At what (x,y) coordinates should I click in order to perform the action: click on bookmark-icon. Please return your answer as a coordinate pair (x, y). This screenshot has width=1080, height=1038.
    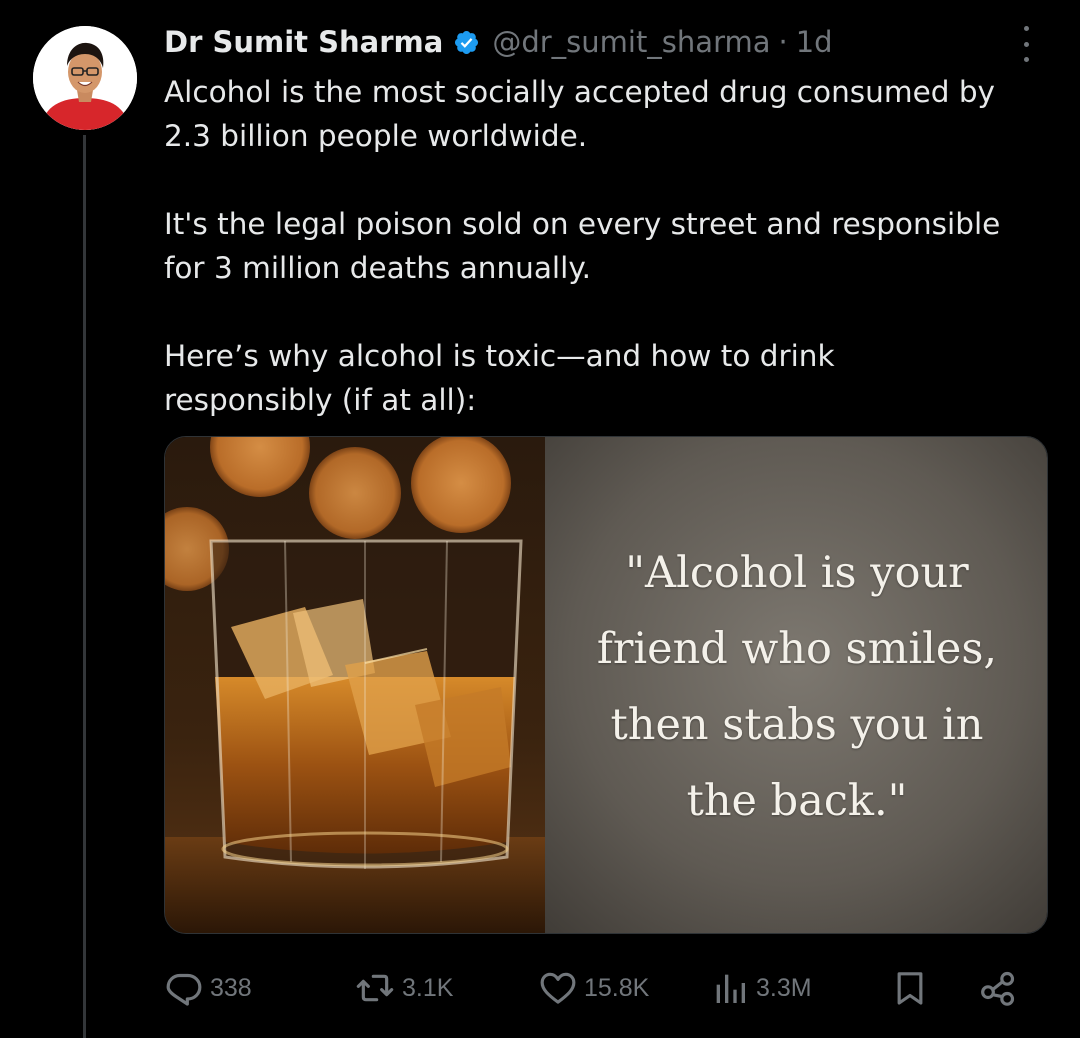
    Looking at the image, I should click on (910, 988).